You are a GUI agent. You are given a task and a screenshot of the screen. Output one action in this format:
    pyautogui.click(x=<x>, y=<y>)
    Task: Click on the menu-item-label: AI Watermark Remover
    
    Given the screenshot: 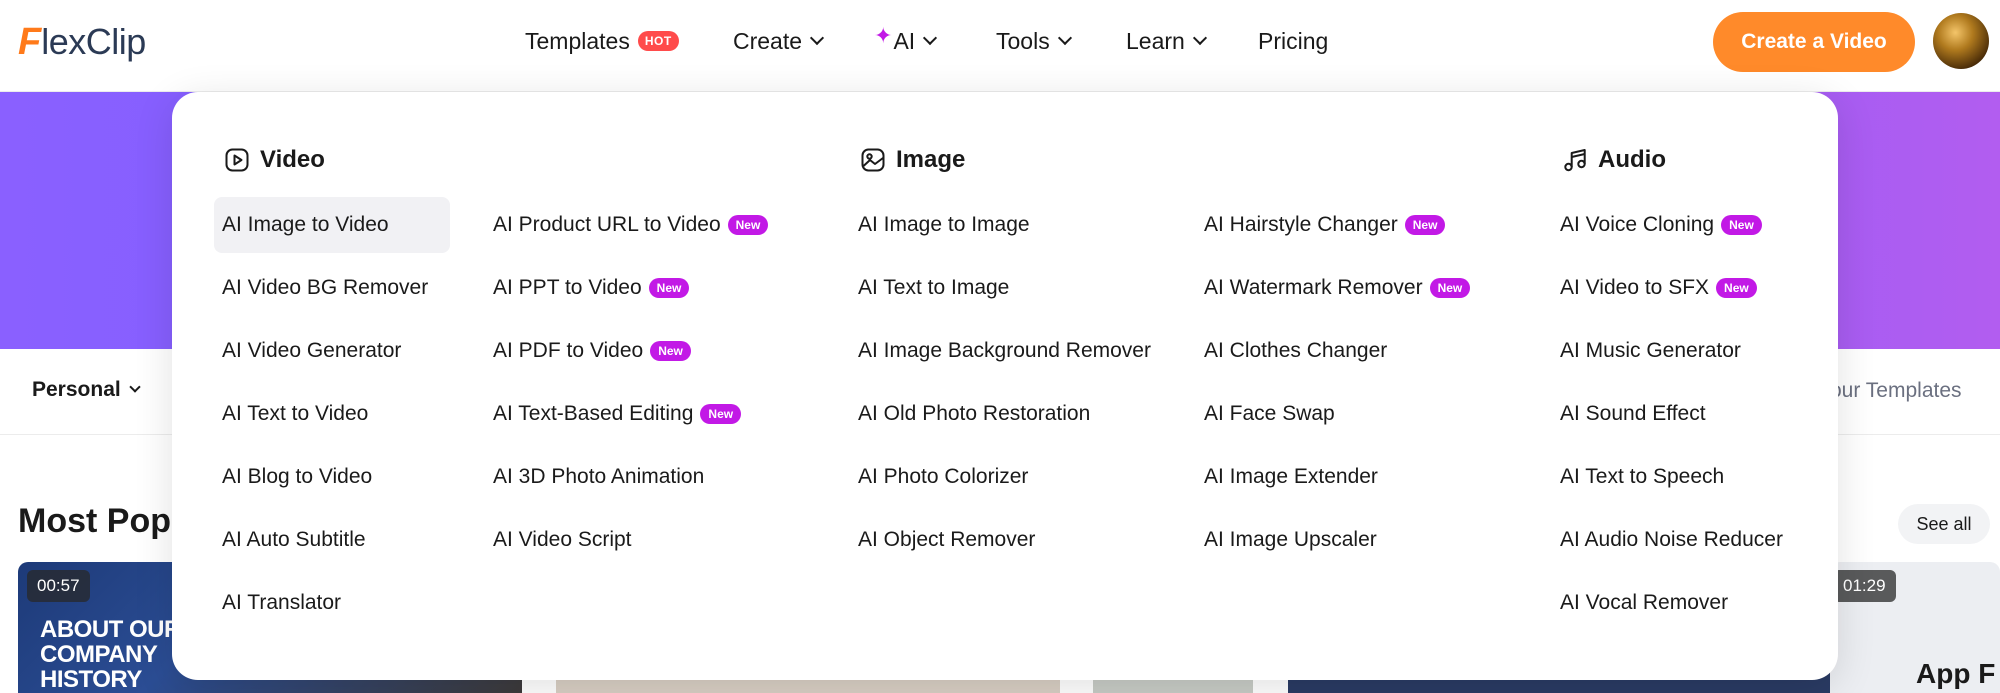 What is the action you would take?
    pyautogui.click(x=1313, y=287)
    